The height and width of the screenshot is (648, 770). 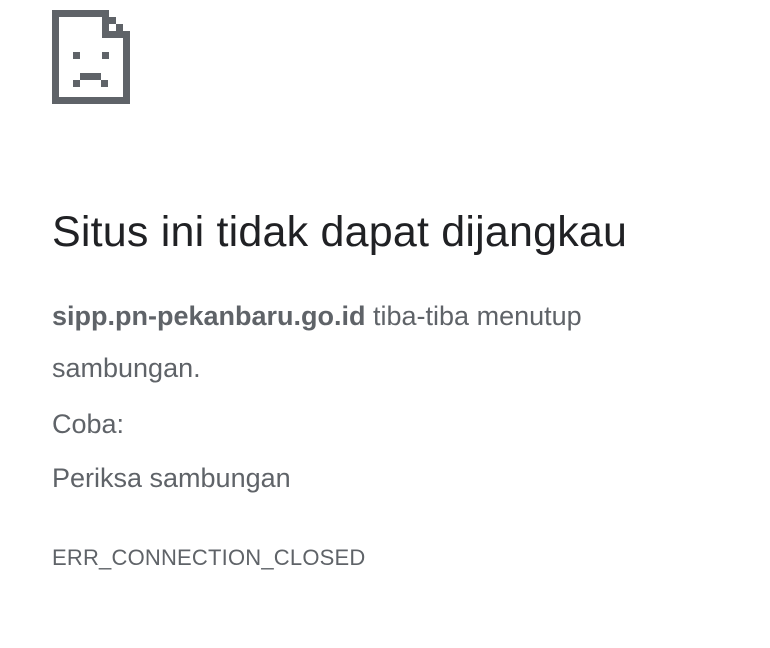 What do you see at coordinates (209, 316) in the screenshot?
I see `error-host: sipp.pn-pekanbaru.go.id` at bounding box center [209, 316].